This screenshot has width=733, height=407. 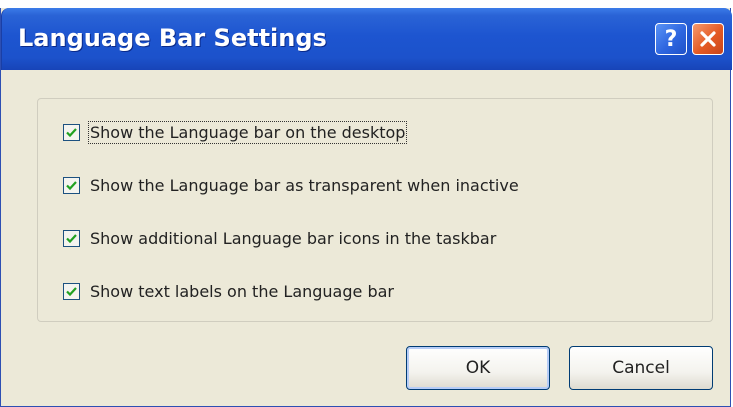 I want to click on help-icon: ?, so click(x=671, y=39).